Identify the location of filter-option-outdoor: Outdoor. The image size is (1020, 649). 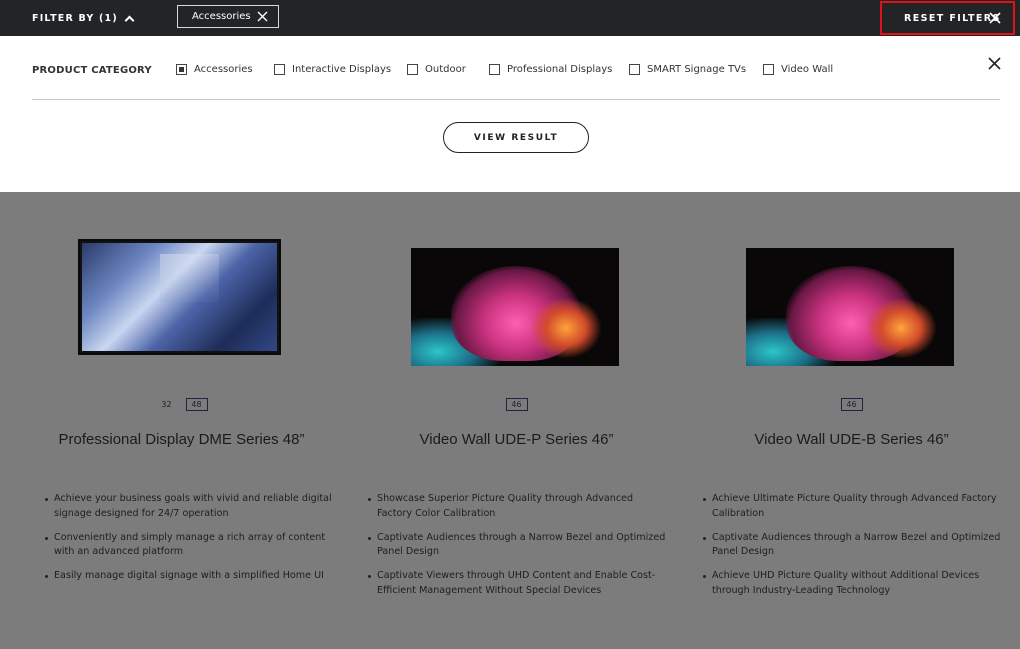
(436, 69).